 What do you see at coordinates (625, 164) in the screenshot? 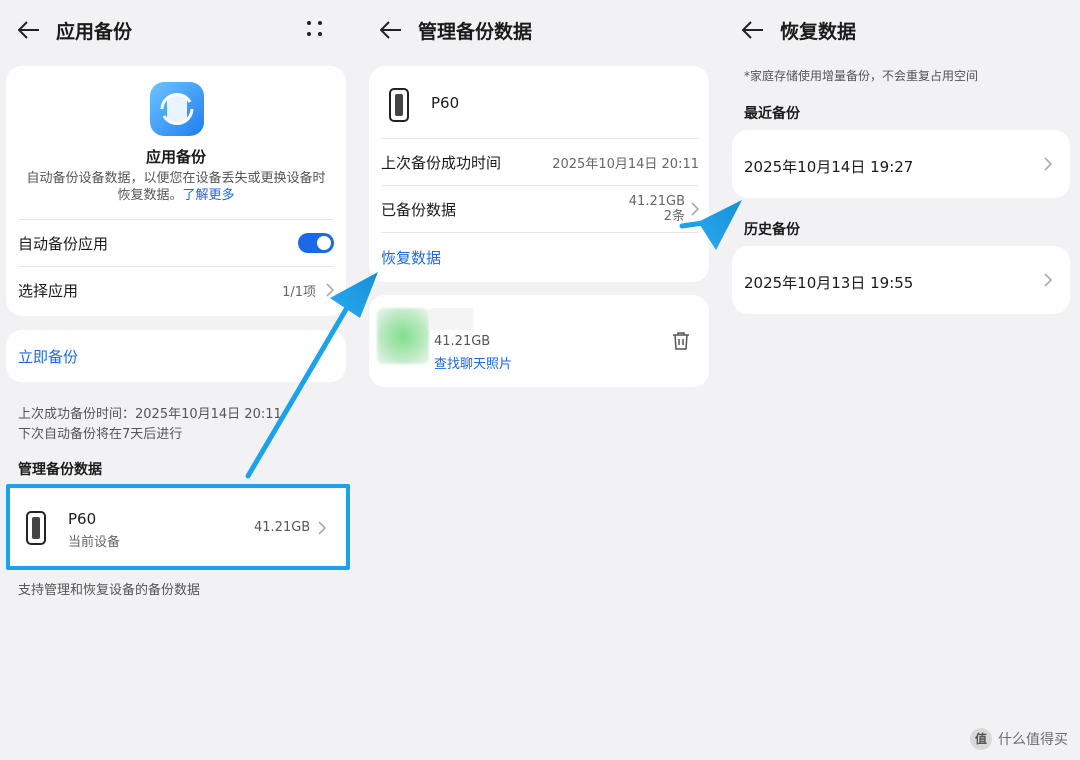
I see `last-time-value: 2025年10月14日 20:11` at bounding box center [625, 164].